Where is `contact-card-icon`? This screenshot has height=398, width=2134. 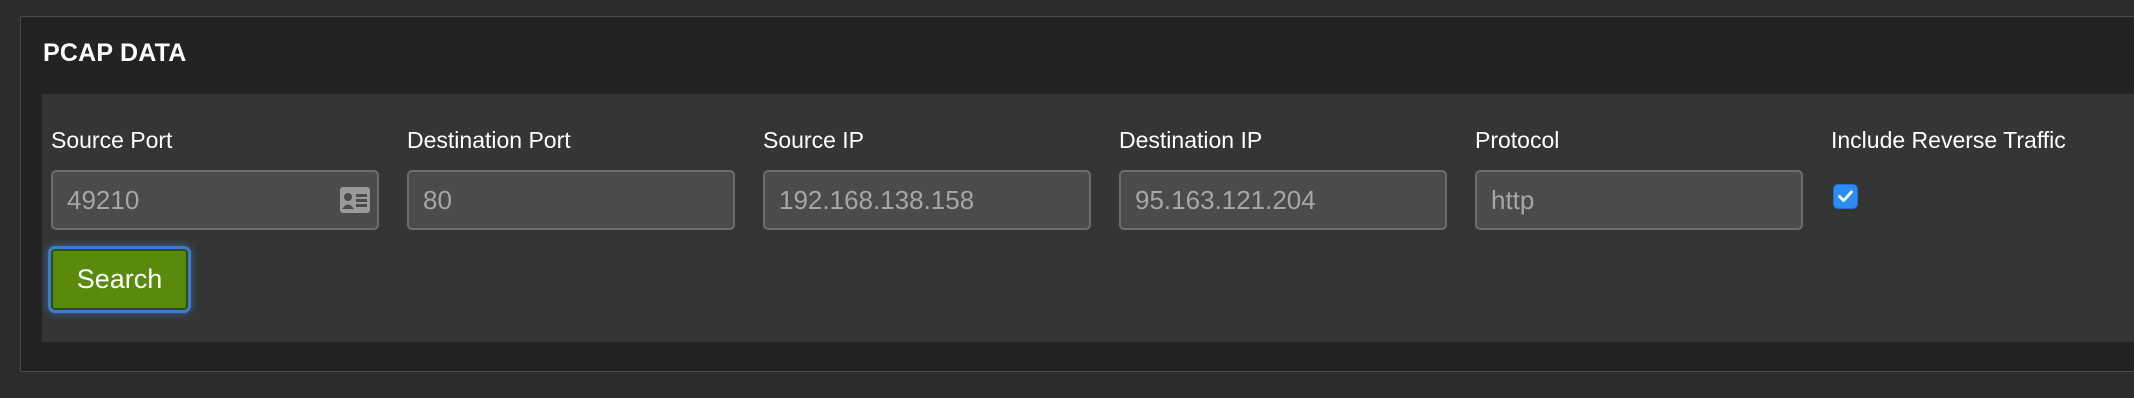
contact-card-icon is located at coordinates (355, 200).